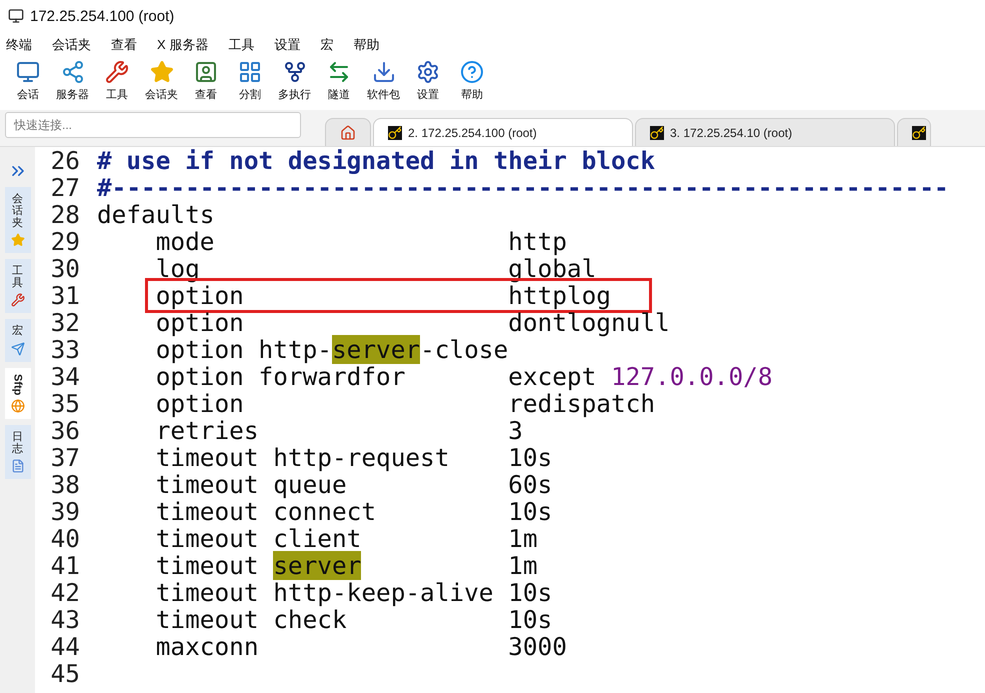 This screenshot has width=985, height=693. Describe the element at coordinates (17, 220) in the screenshot. I see `side-tab: 会话夹` at that location.